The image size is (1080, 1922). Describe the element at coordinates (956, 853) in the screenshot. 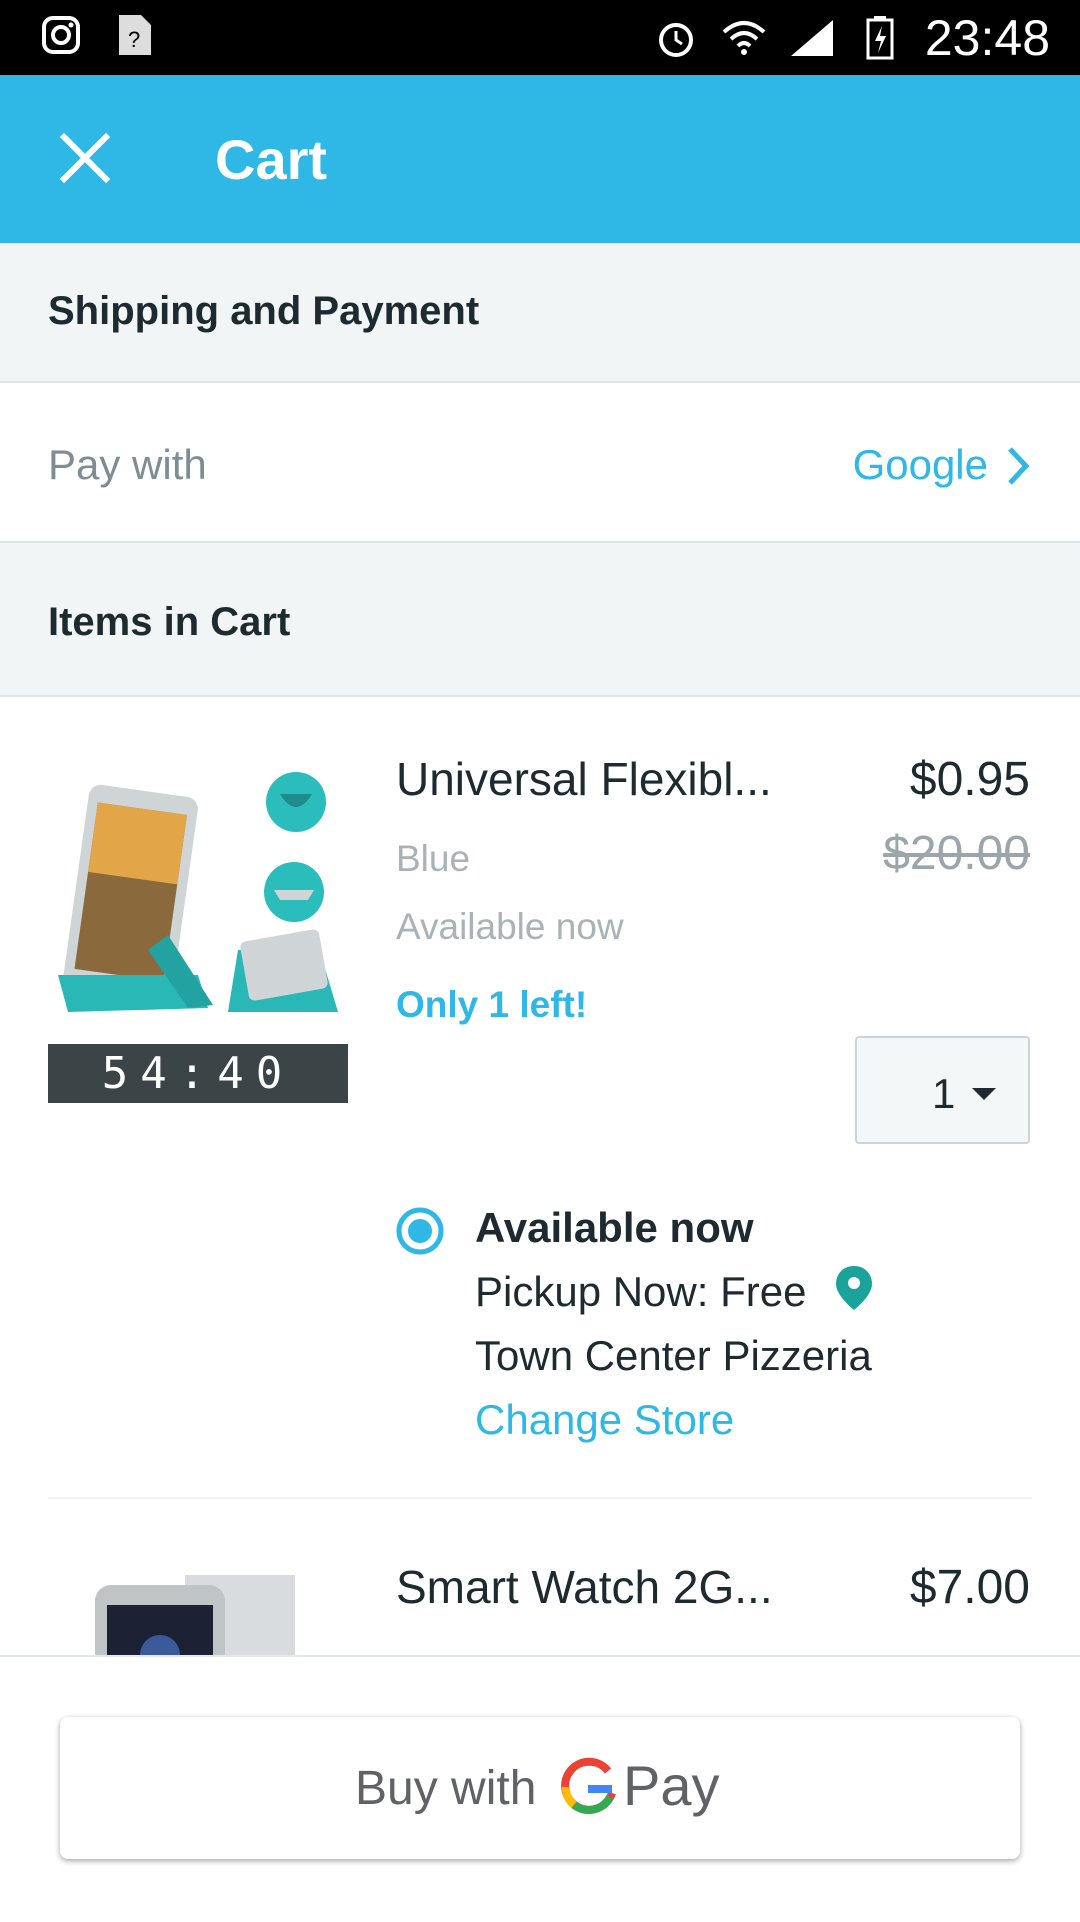

I see `product-original-price: $20.00` at that location.